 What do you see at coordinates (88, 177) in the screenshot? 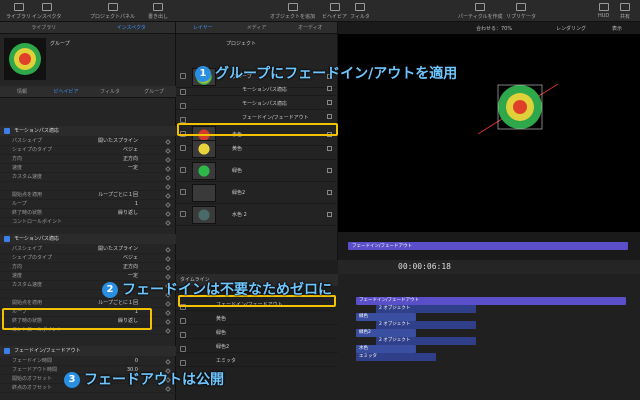
I see `property-row: カスタム速度` at bounding box center [88, 177].